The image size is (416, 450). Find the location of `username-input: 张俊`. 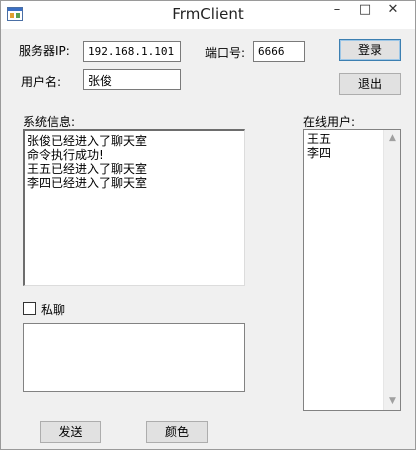

username-input: 张俊 is located at coordinates (132, 79).